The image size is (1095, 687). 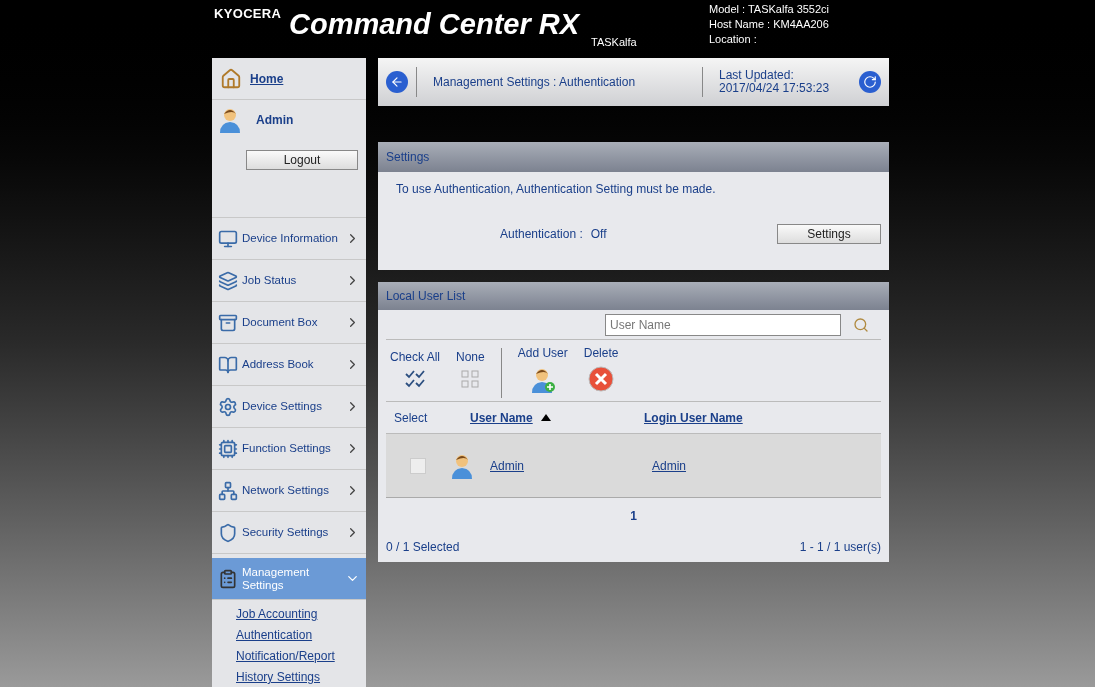 What do you see at coordinates (542, 380) in the screenshot?
I see `add-person-icon` at bounding box center [542, 380].